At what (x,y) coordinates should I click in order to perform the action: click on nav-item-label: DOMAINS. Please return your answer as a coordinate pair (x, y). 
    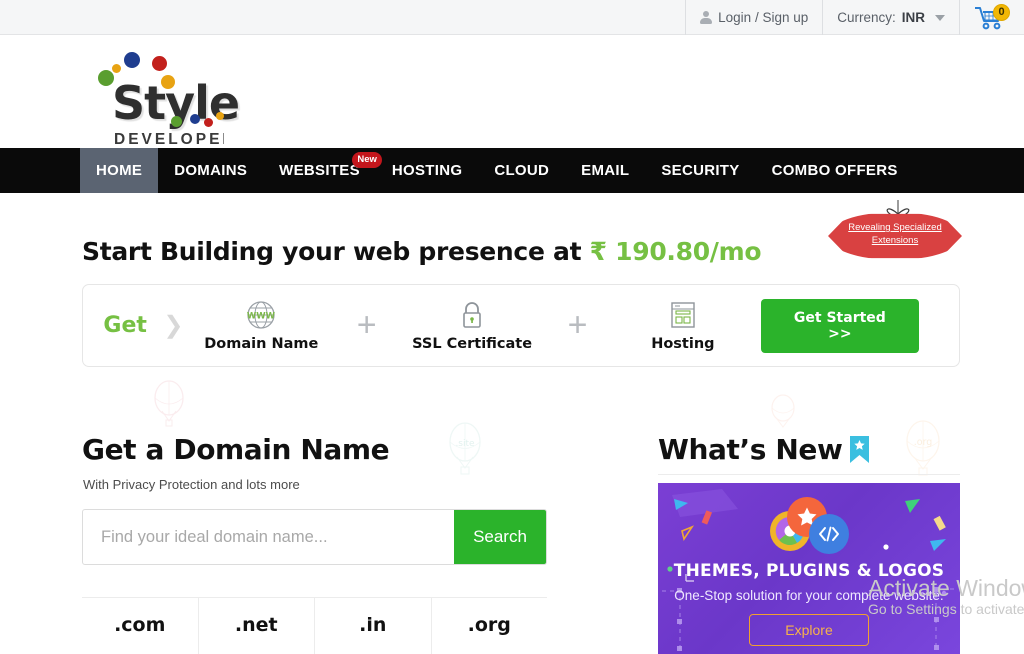
    Looking at the image, I should click on (211, 170).